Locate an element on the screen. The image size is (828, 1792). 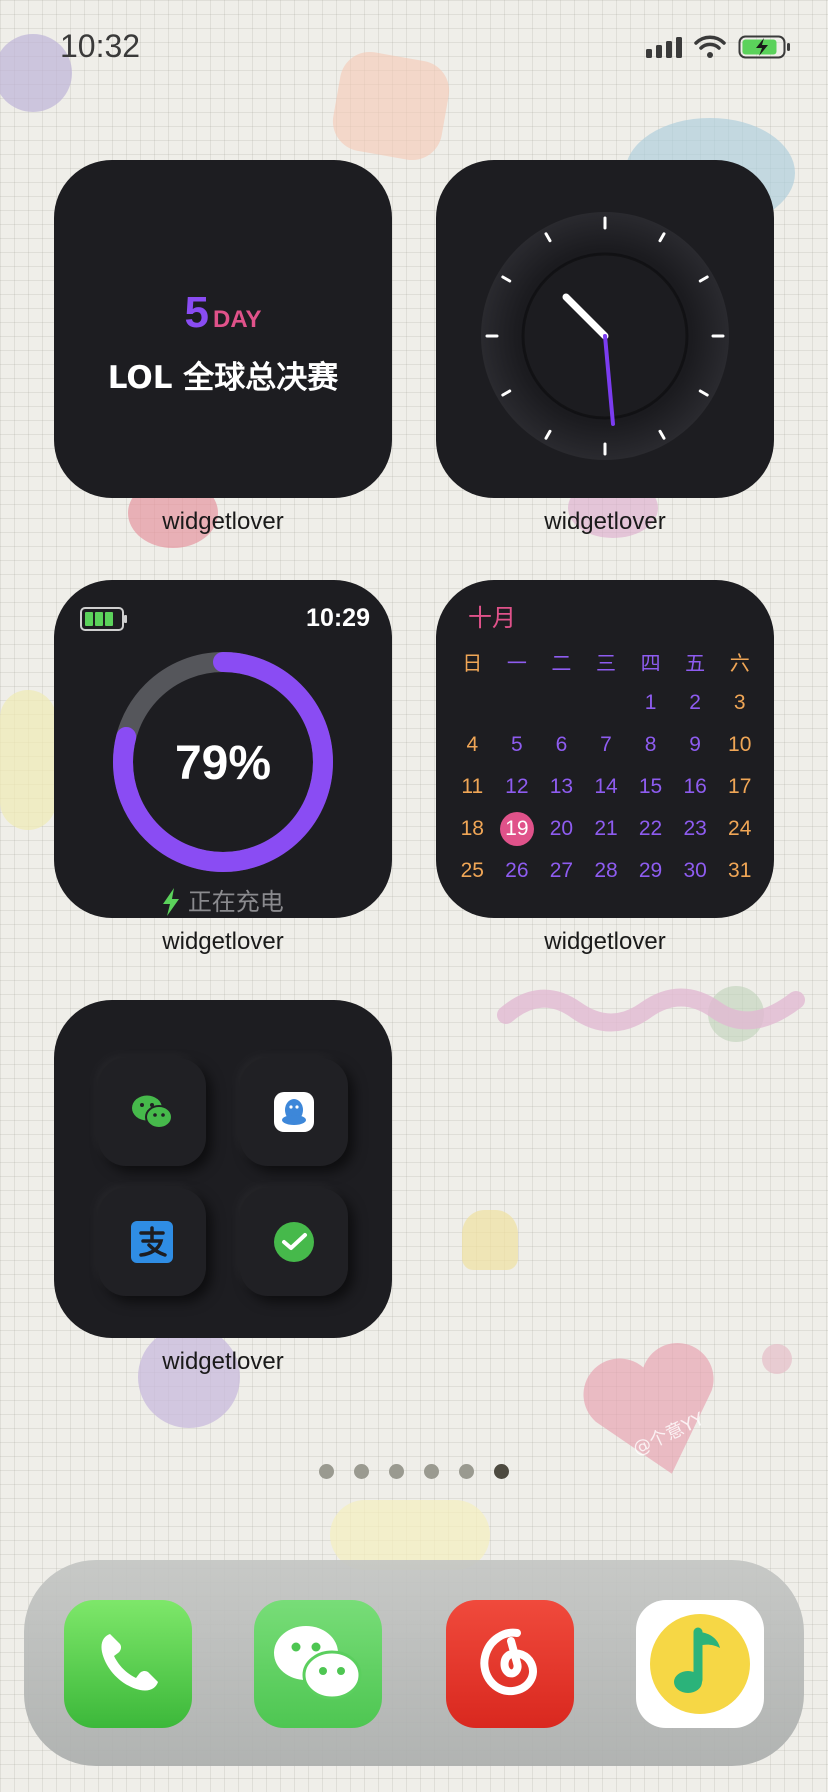
calendar-day: 26 is located at coordinates (517, 871).